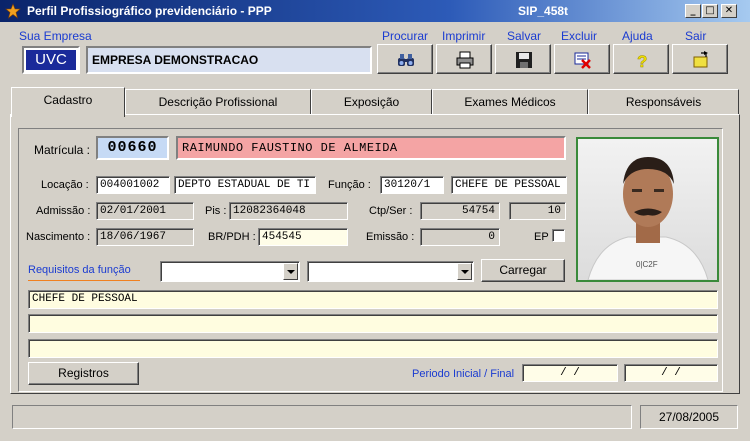 This screenshot has width=750, height=441. Describe the element at coordinates (579, 36) in the screenshot. I see `excluir-label: Excluir` at that location.